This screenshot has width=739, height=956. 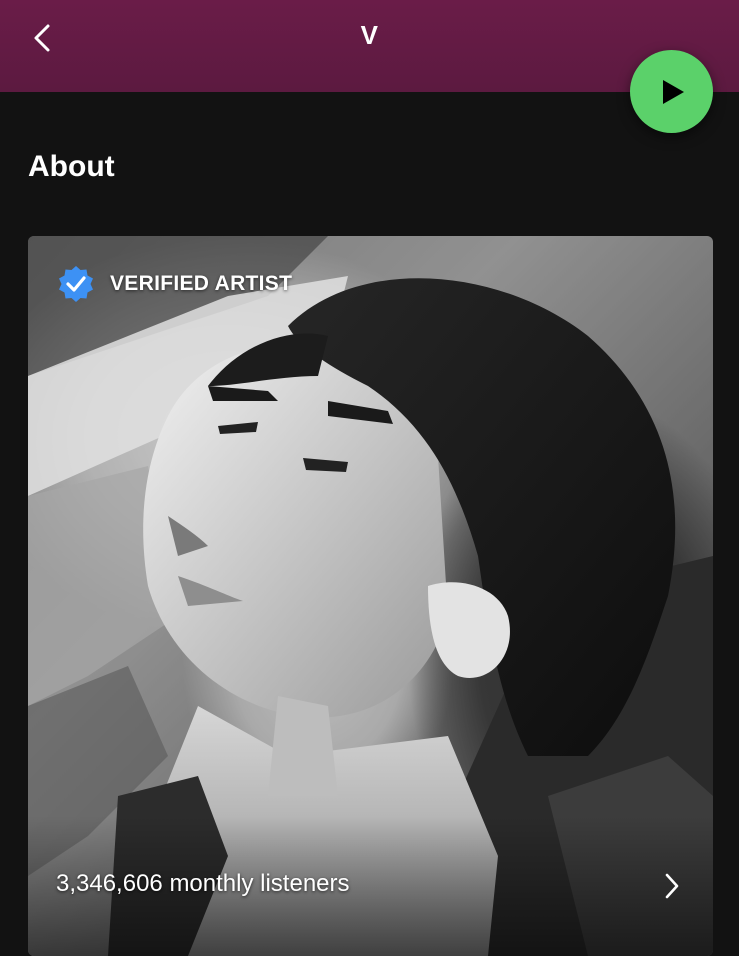 I want to click on monthly-listeners: 3,346,606 monthly listeners, so click(x=203, y=883).